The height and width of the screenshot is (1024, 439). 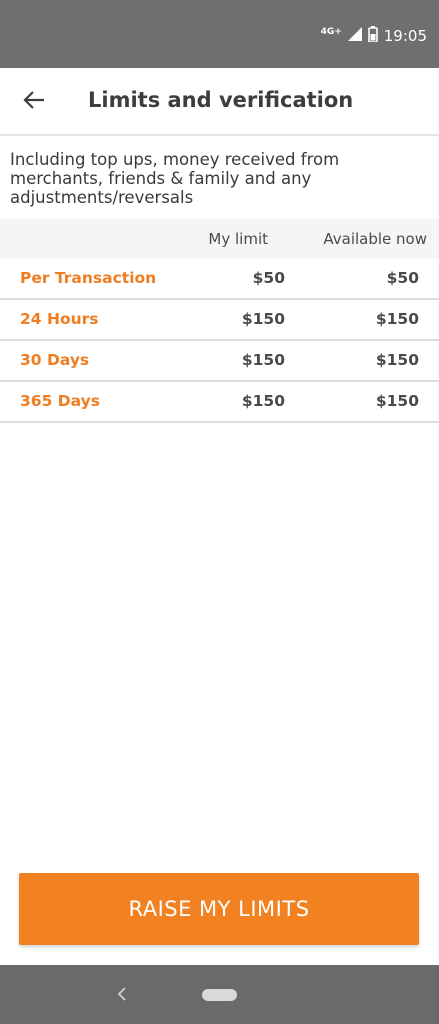 What do you see at coordinates (331, 32) in the screenshot?
I see `network-type: 4G+` at bounding box center [331, 32].